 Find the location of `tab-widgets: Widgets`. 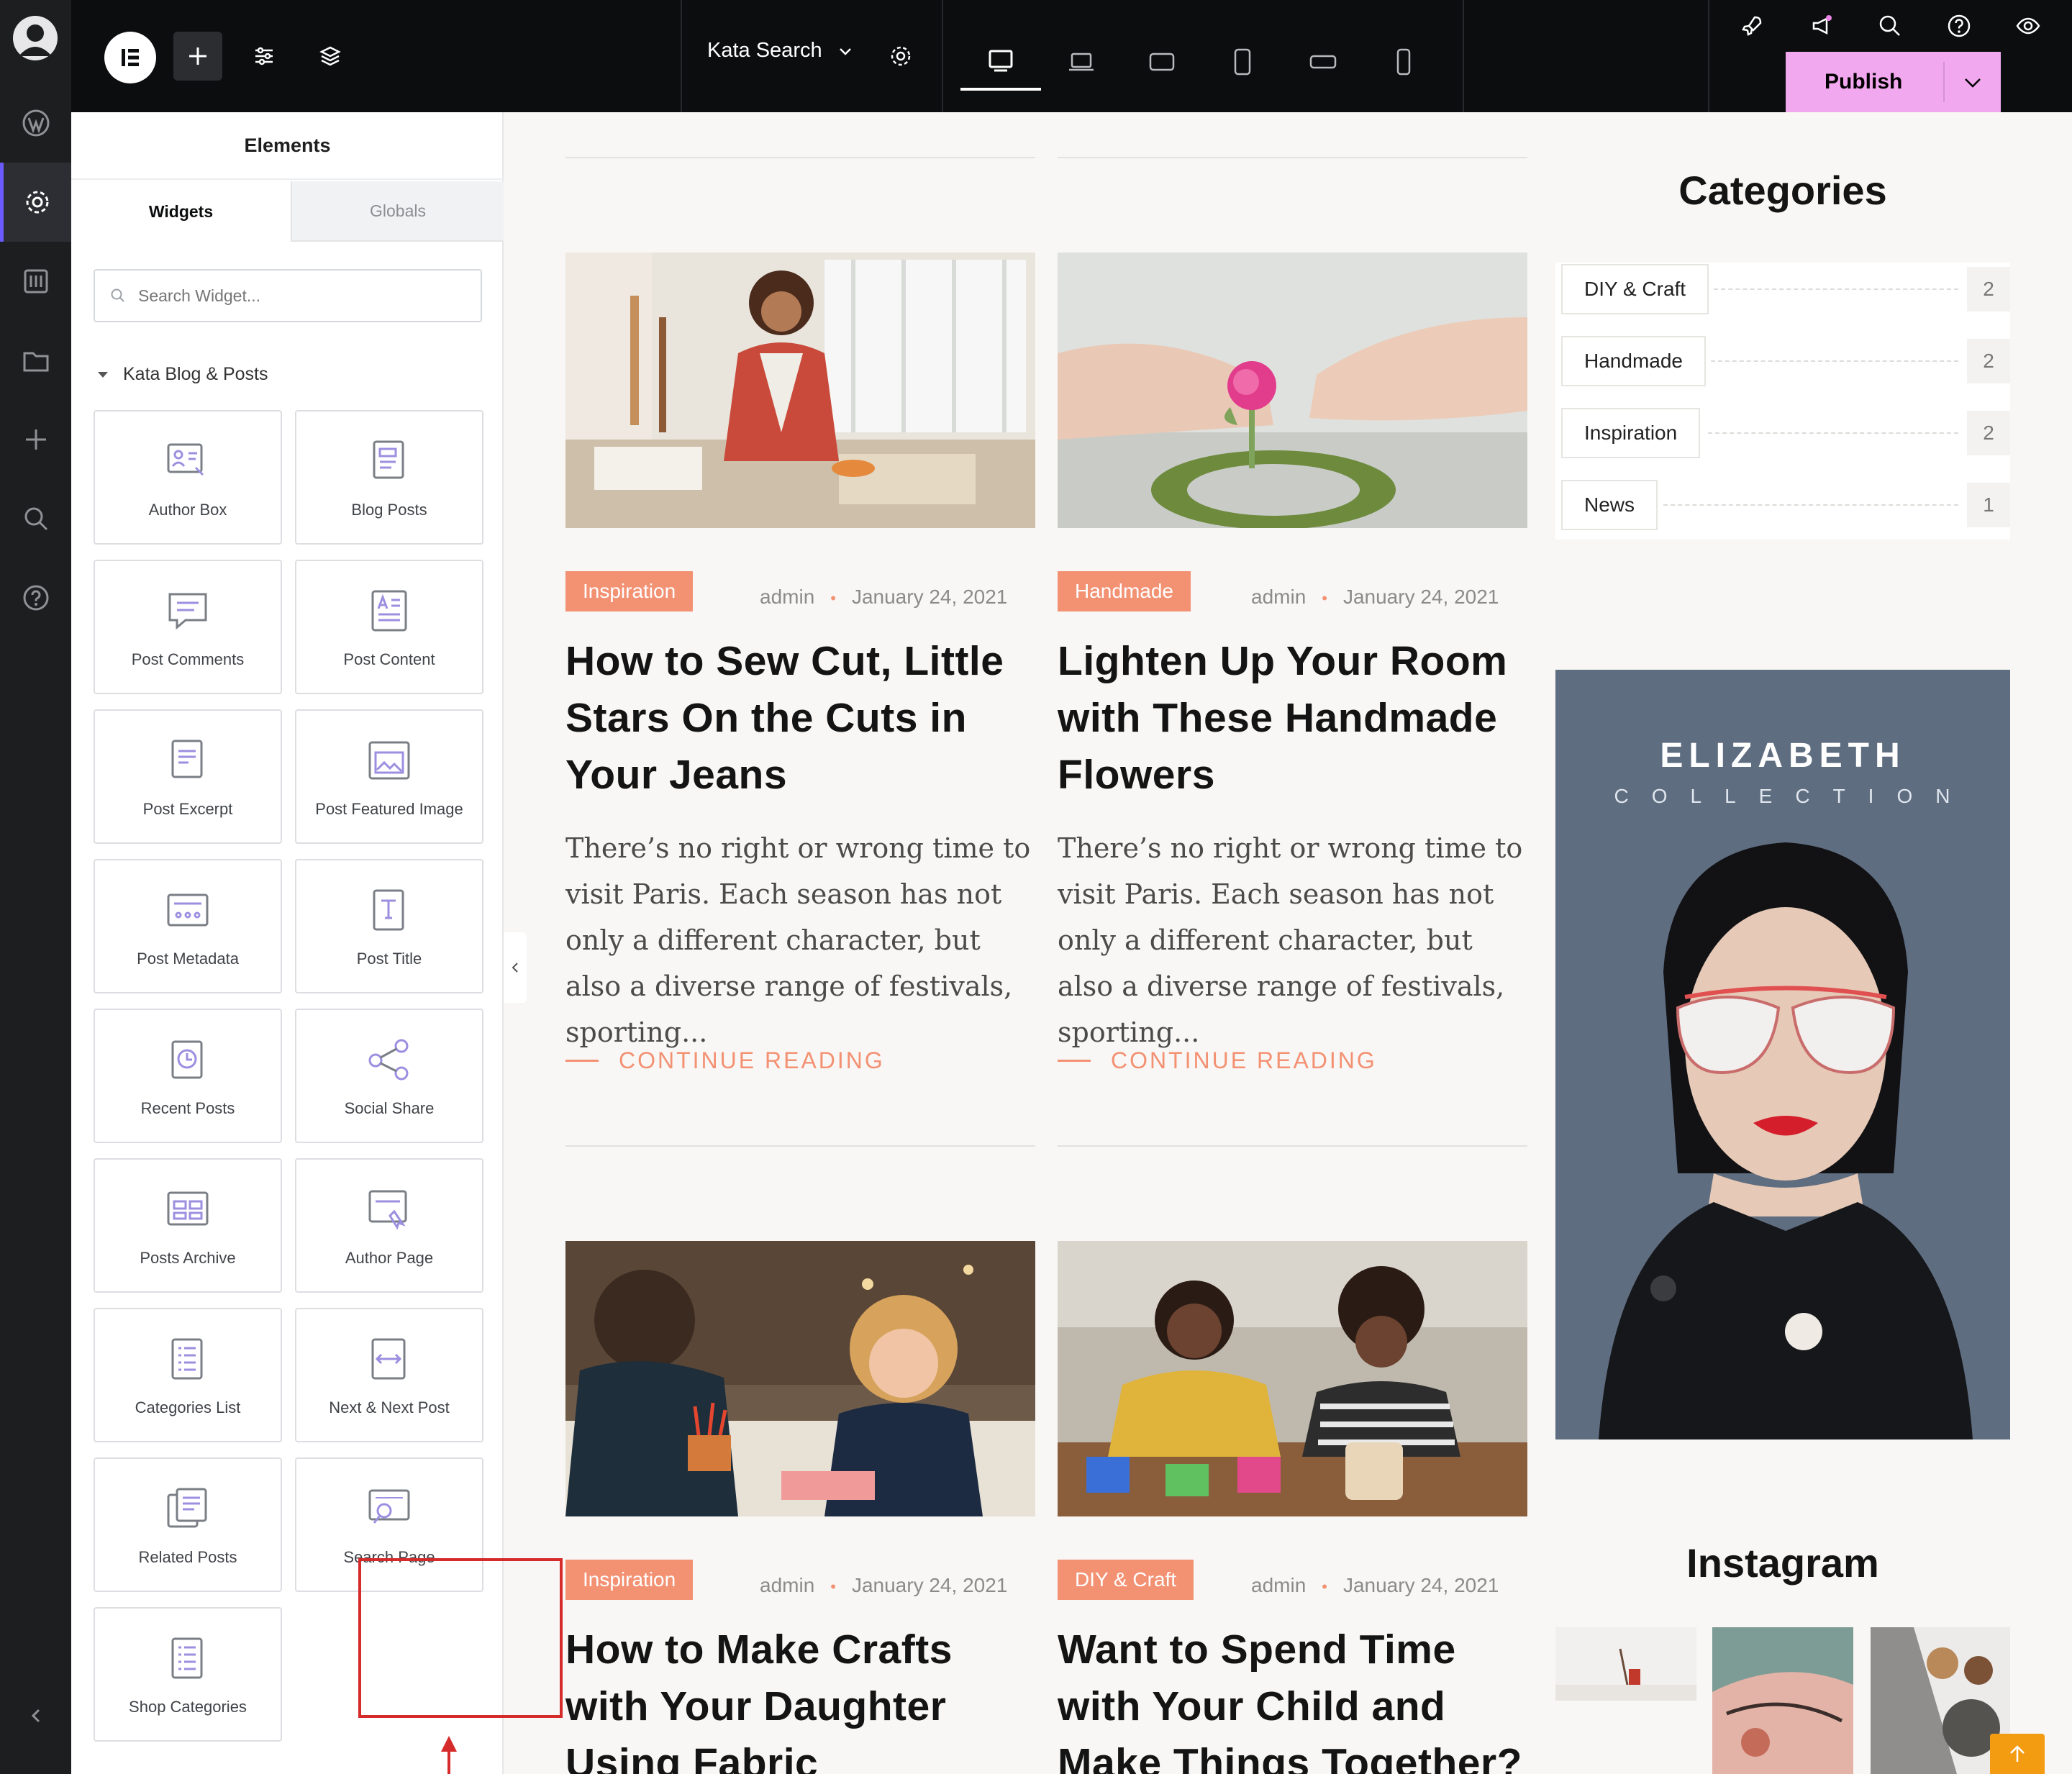

tab-widgets: Widgets is located at coordinates (181, 211).